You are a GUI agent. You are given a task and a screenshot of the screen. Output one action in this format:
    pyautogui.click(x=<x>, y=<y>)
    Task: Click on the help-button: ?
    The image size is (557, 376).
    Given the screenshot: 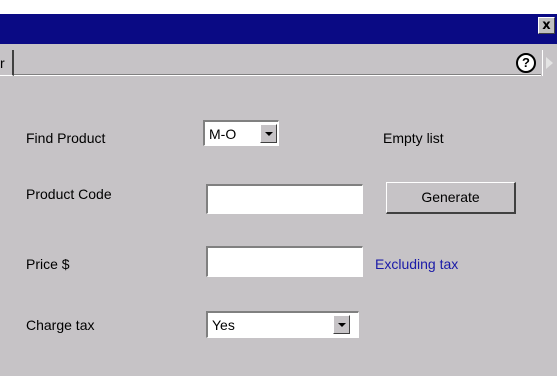 What is the action you would take?
    pyautogui.click(x=526, y=63)
    